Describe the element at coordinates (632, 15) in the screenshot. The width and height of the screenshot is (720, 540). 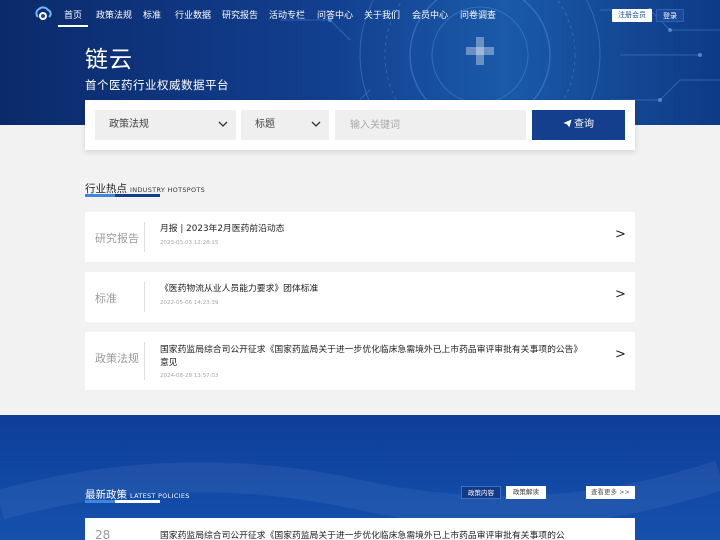
I see `register-button: 注册会员` at that location.